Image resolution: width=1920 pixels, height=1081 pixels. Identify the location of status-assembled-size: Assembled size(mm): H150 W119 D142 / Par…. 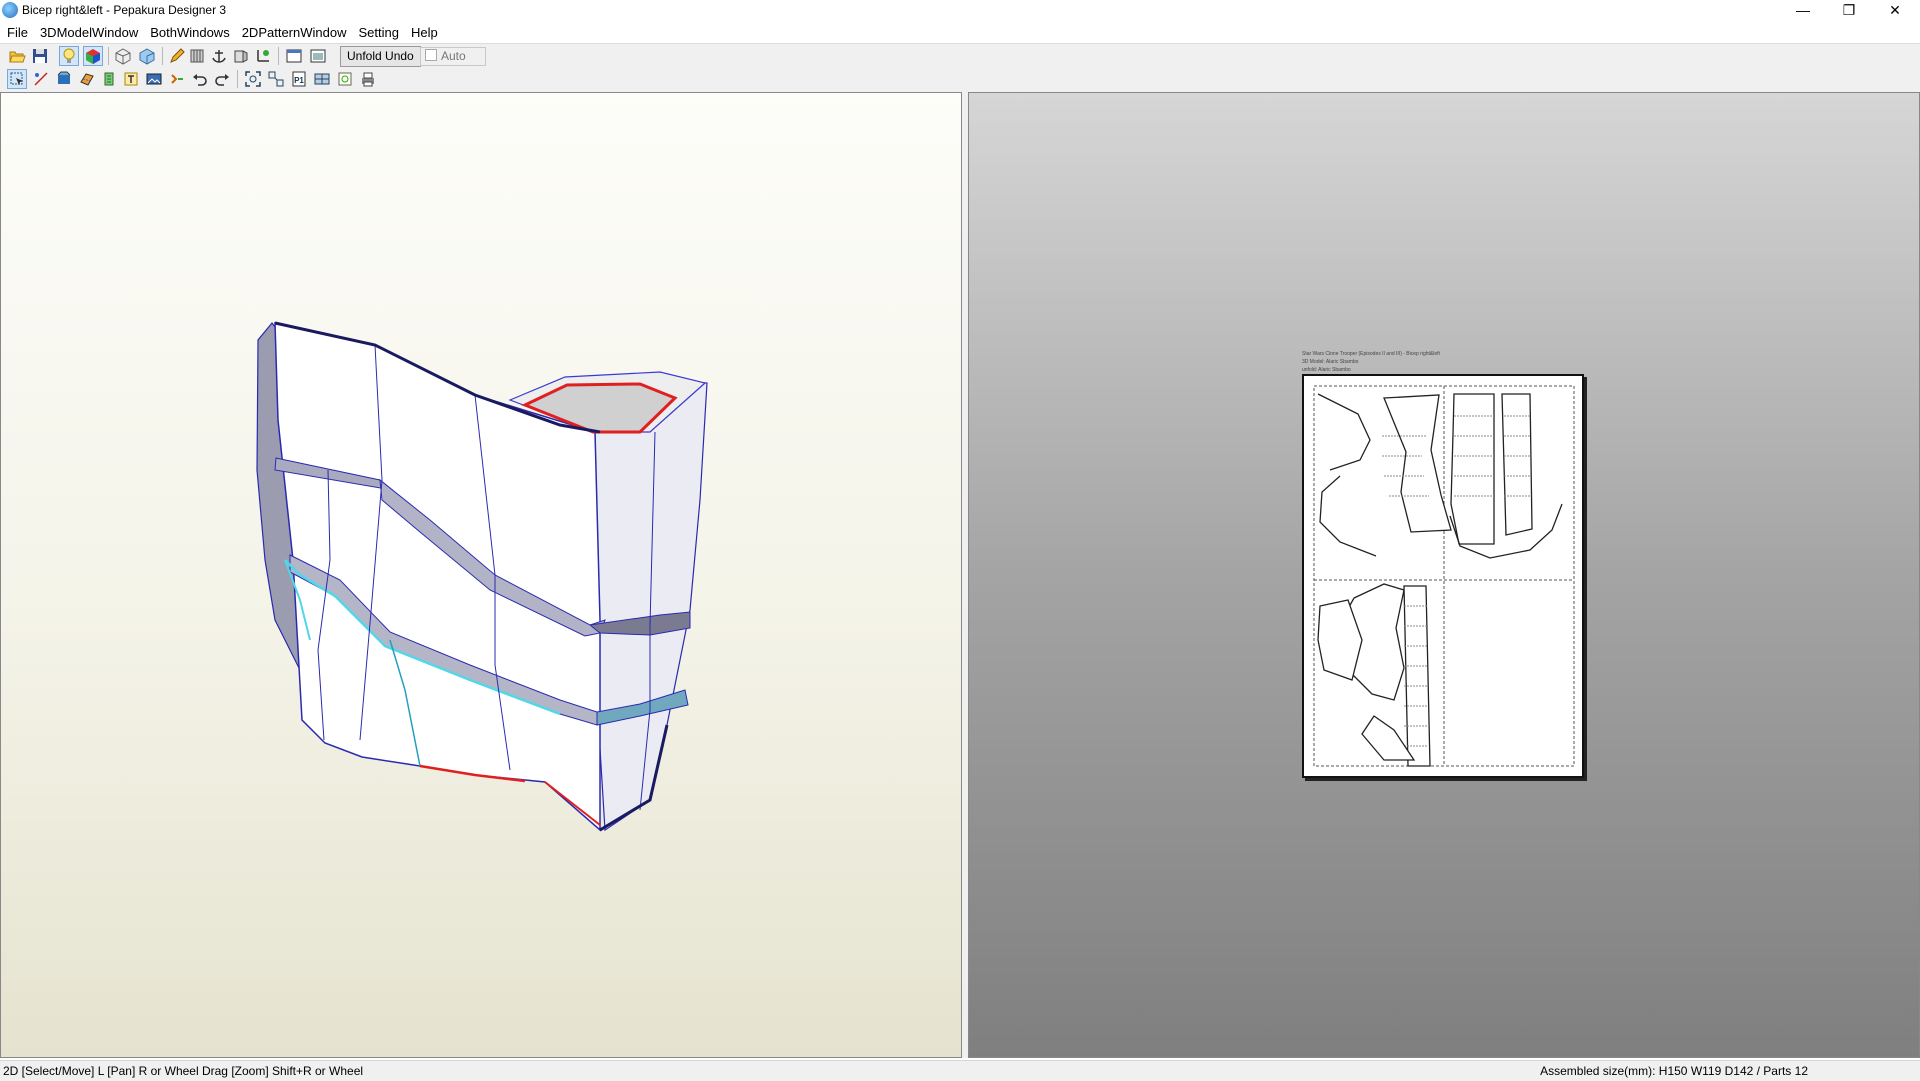
(1674, 1071).